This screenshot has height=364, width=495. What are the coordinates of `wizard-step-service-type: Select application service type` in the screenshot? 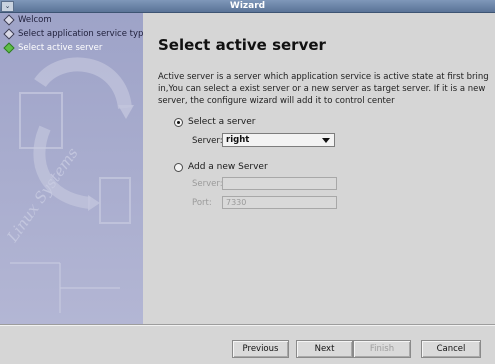 It's located at (73, 34).